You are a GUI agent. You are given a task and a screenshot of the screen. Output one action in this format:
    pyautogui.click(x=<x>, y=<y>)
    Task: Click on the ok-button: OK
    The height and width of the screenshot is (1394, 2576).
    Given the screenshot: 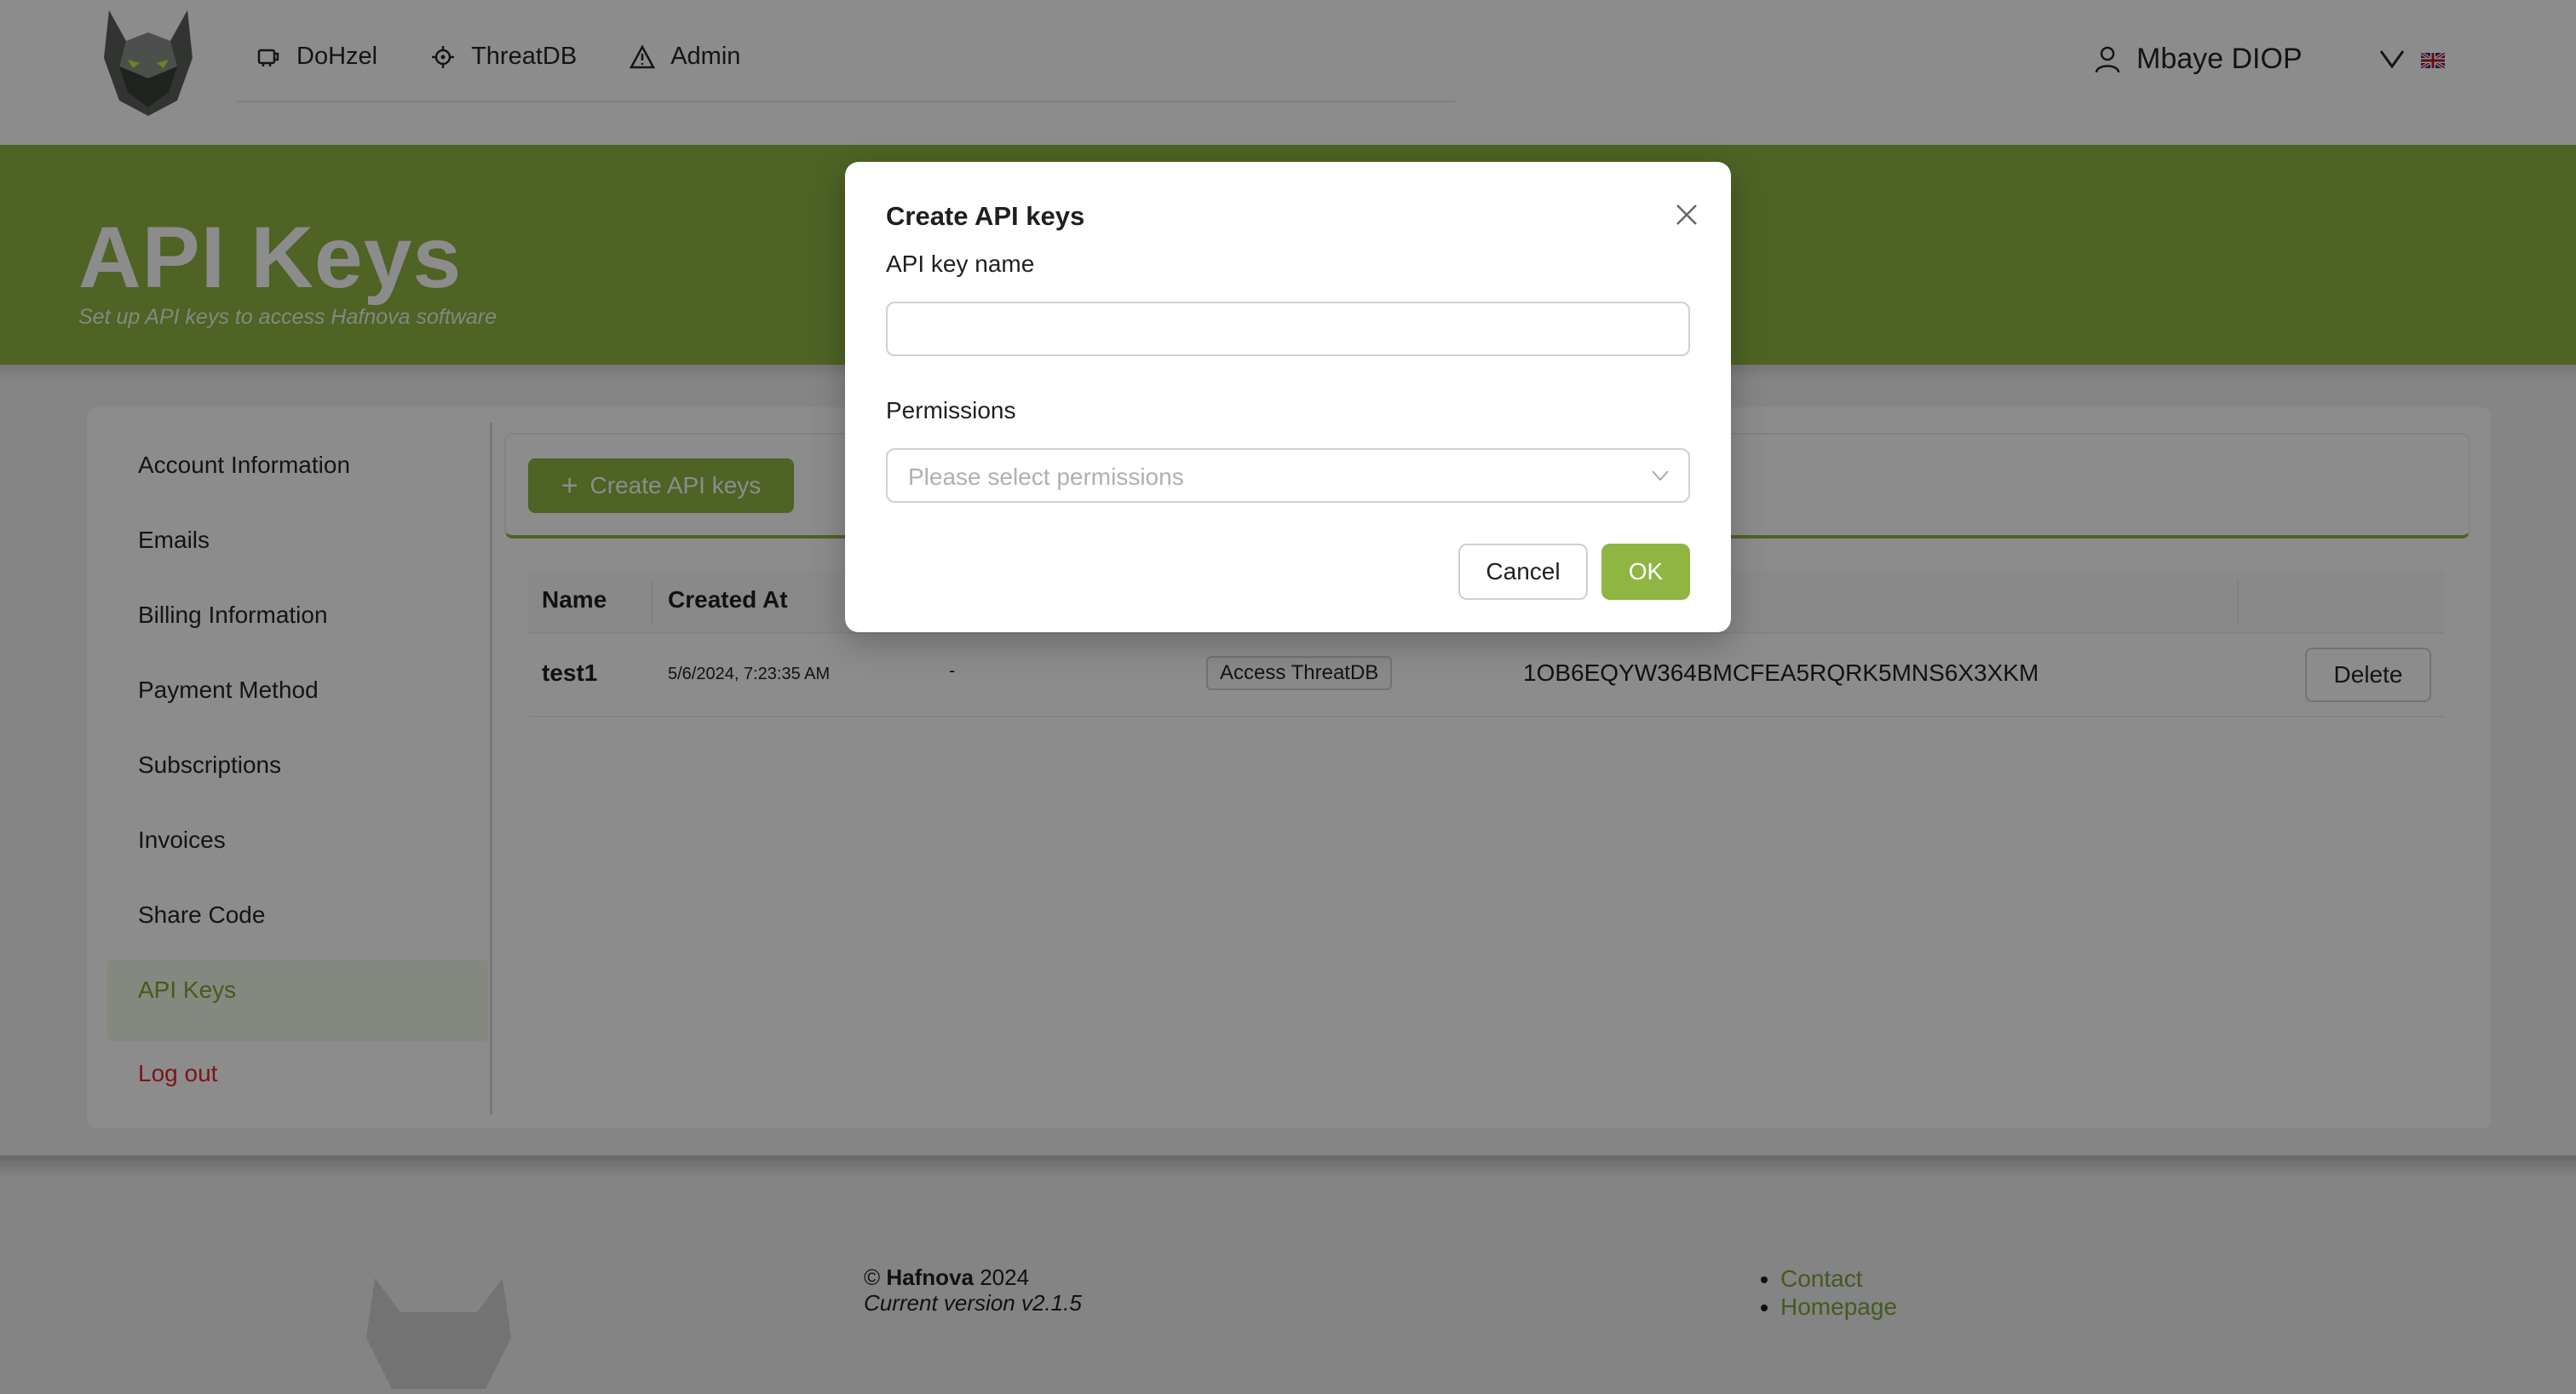 What is the action you would take?
    pyautogui.click(x=1646, y=572)
    